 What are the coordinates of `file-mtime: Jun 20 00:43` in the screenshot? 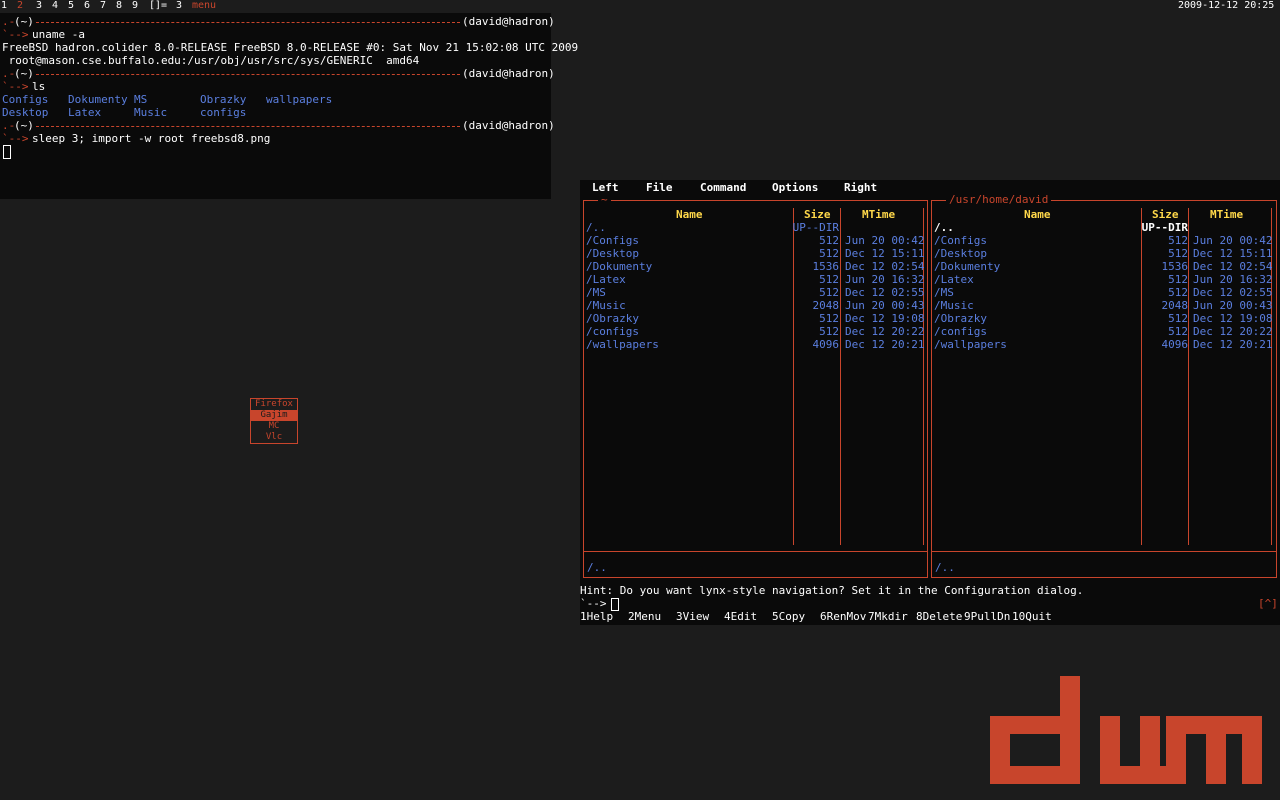 It's located at (1233, 305).